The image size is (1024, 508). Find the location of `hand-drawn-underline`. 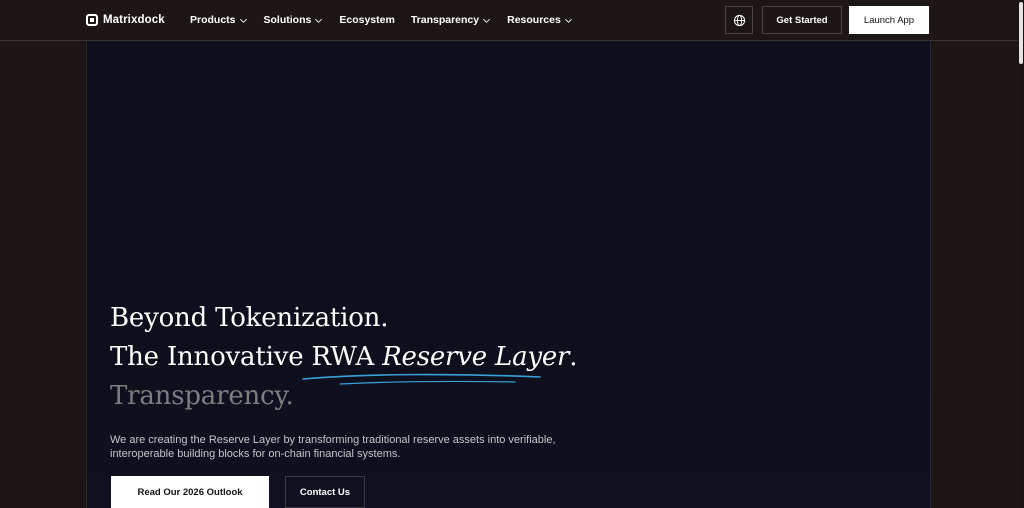

hand-drawn-underline is located at coordinates (421, 379).